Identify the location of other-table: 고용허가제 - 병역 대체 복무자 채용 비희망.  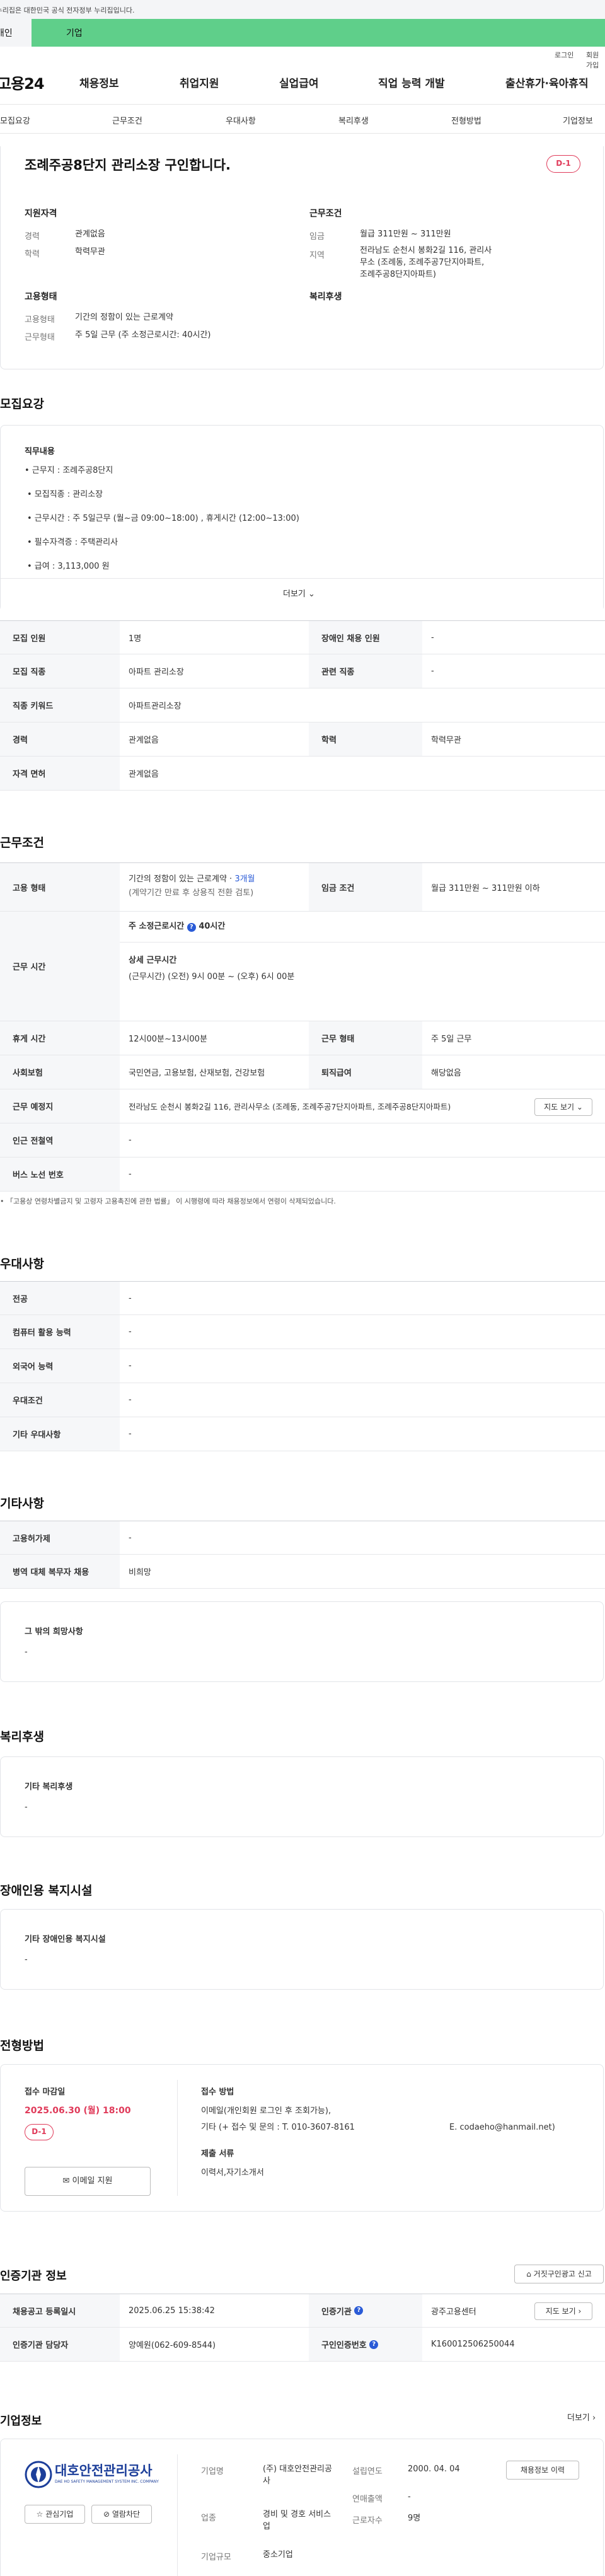
(302, 1555).